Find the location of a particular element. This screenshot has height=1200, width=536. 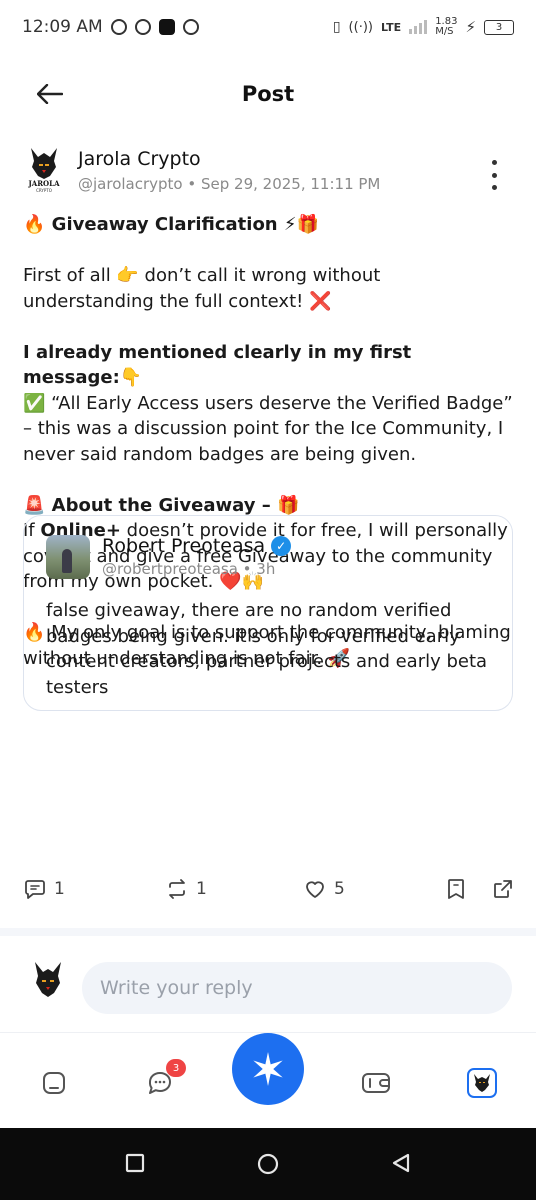

profile-avatar is located at coordinates (482, 1083).